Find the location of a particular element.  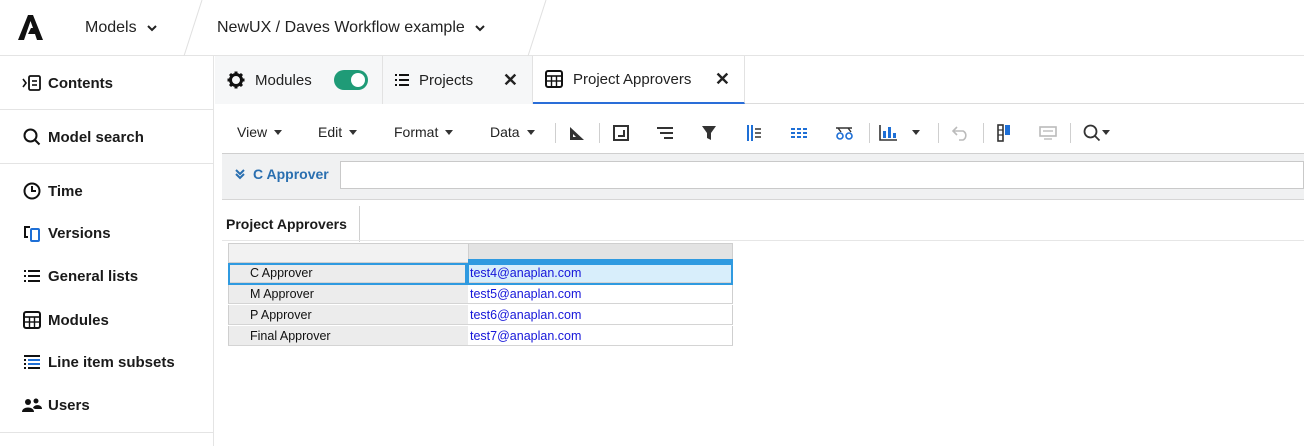

cell-value: test5@anaplan.com is located at coordinates (526, 293).